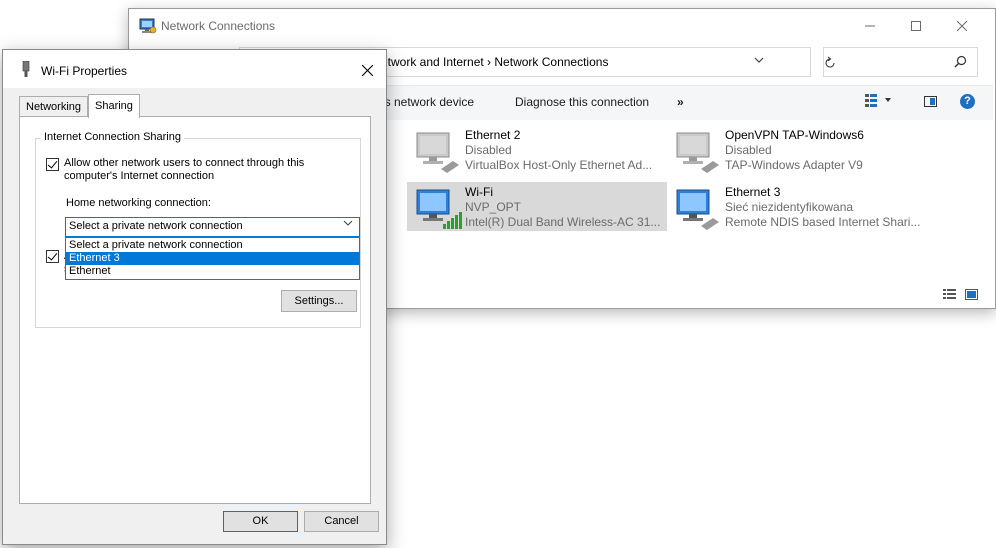 This screenshot has width=996, height=548. What do you see at coordinates (949, 294) in the screenshot?
I see `details-view-icon` at bounding box center [949, 294].